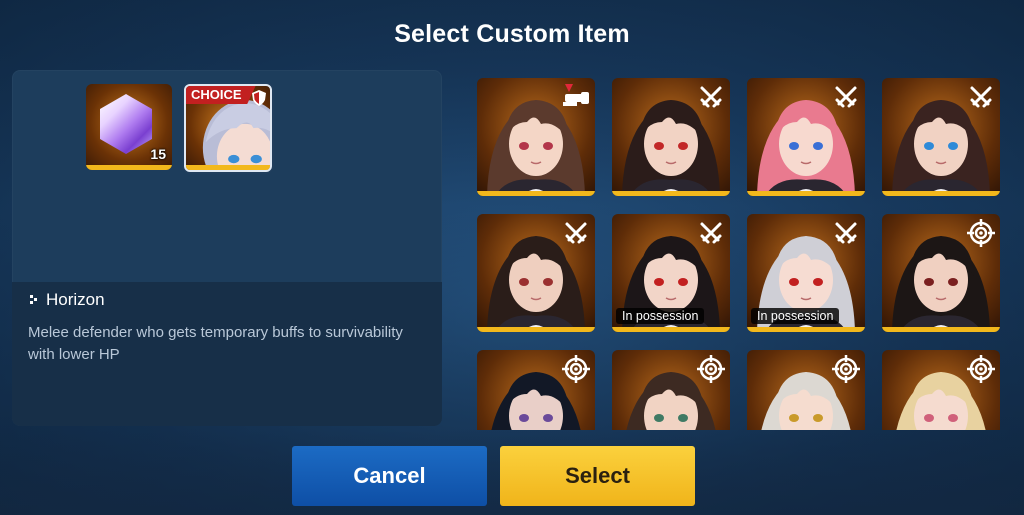 Image resolution: width=1024 pixels, height=515 pixels. What do you see at coordinates (221, 95) in the screenshot?
I see `choice-tag: CHOICE` at bounding box center [221, 95].